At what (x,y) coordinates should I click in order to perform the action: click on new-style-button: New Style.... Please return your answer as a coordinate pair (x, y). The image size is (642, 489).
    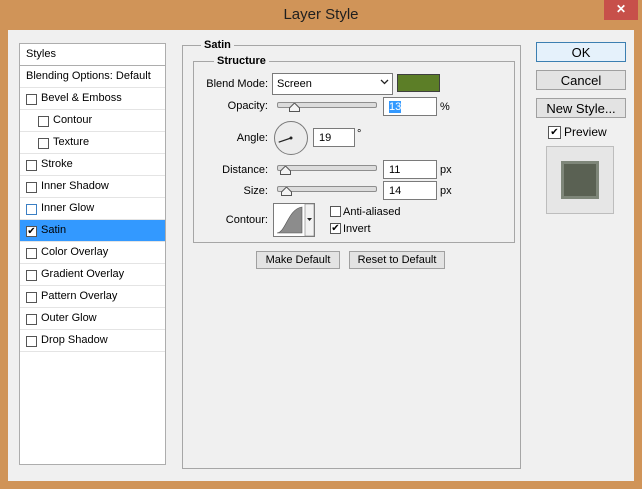
    Looking at the image, I should click on (581, 108).